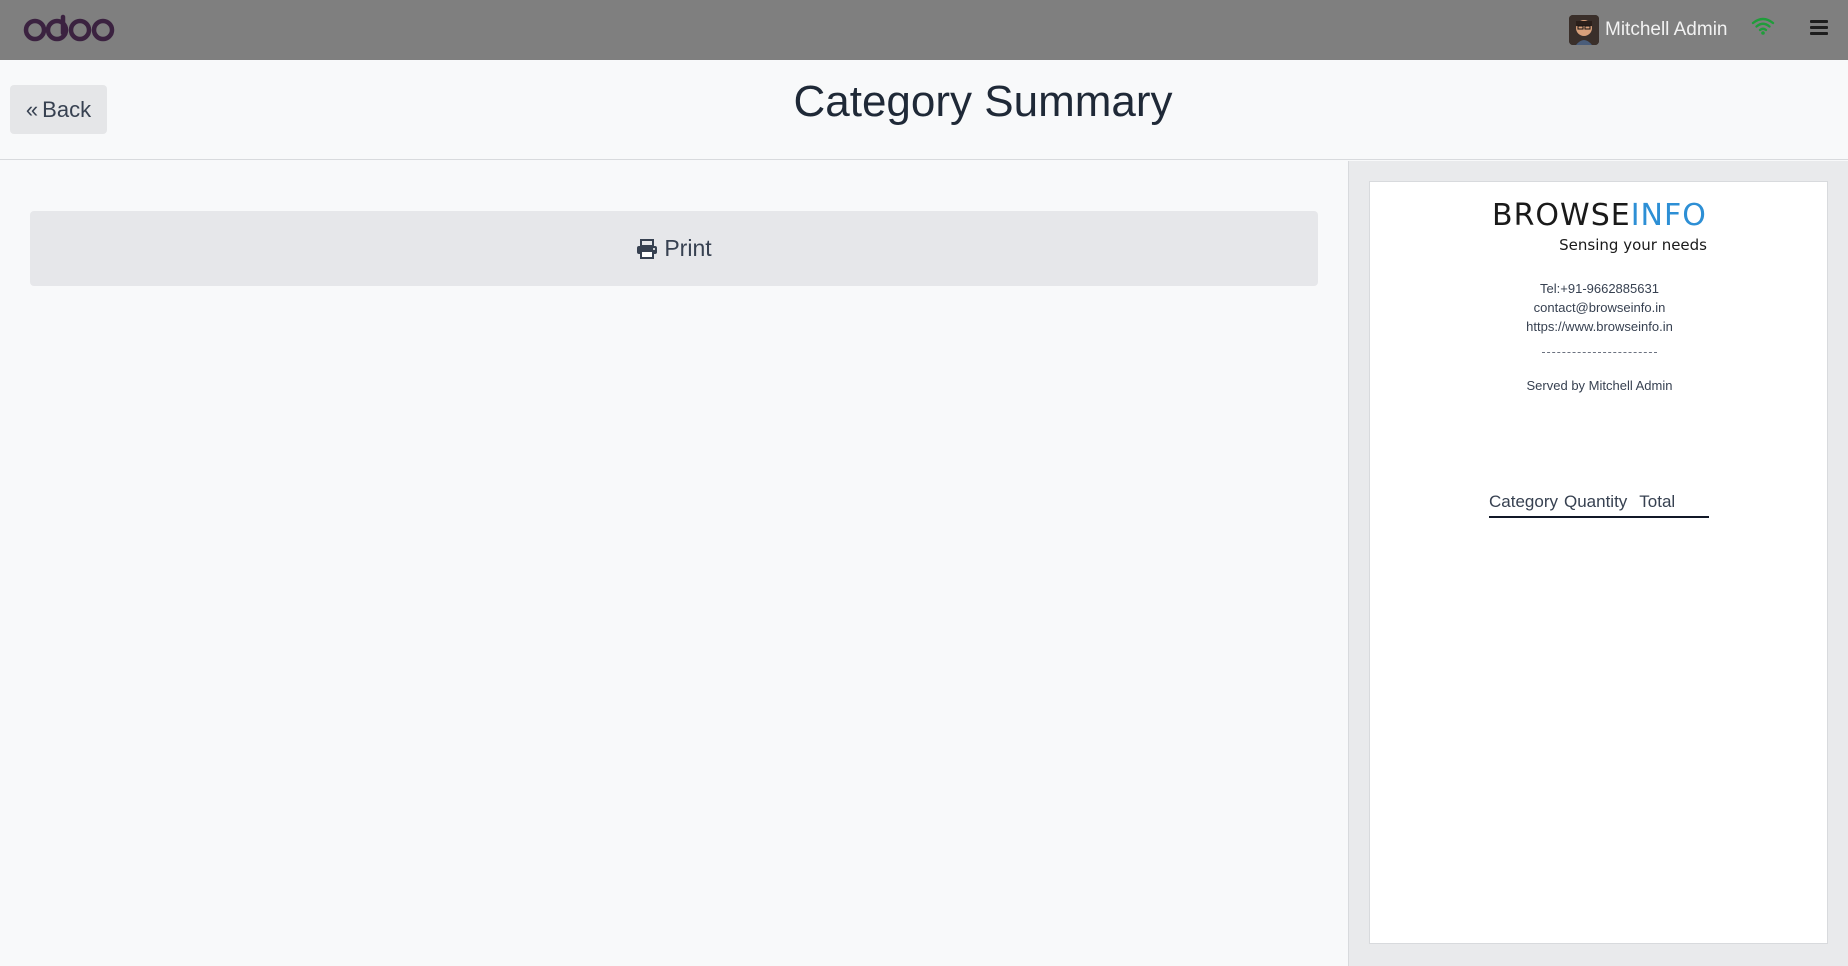 Image resolution: width=1848 pixels, height=966 pixels. What do you see at coordinates (647, 248) in the screenshot?
I see `printer-icon` at bounding box center [647, 248].